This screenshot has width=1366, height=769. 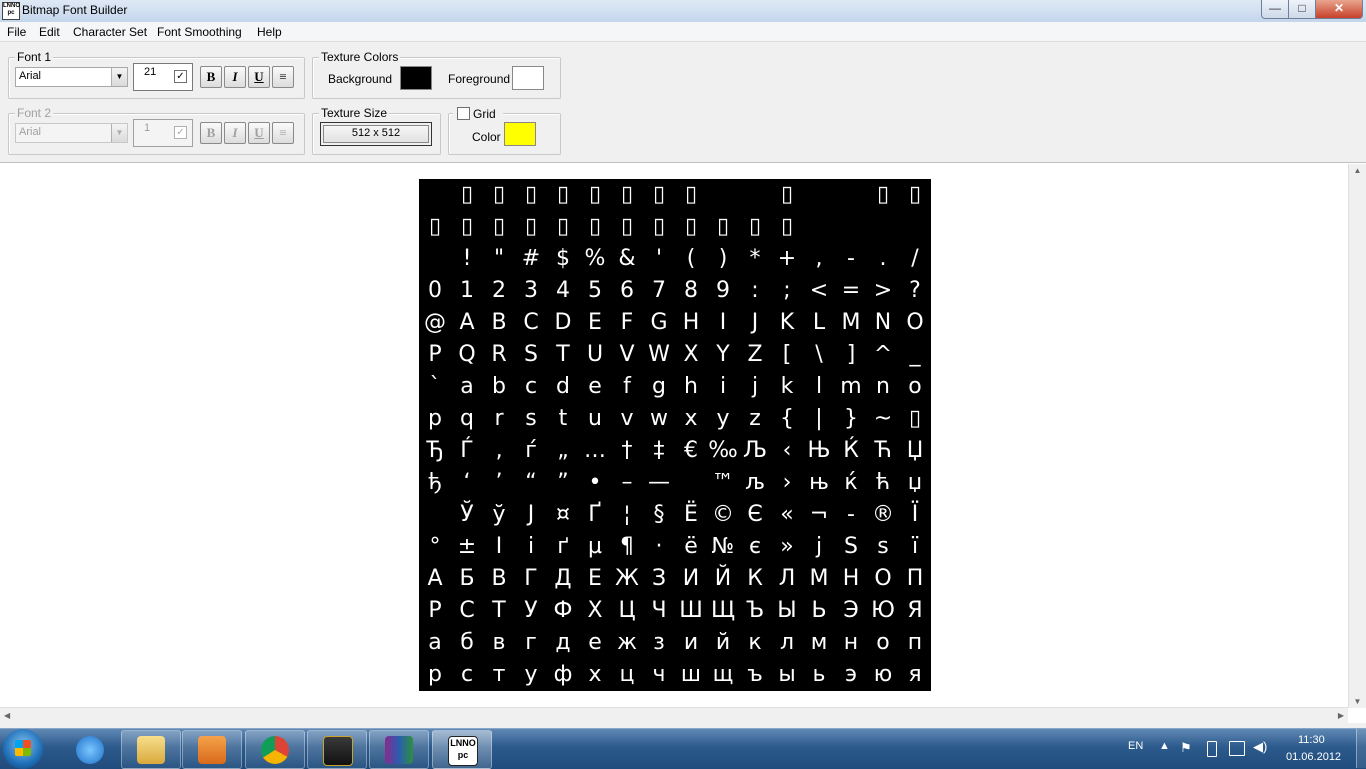 What do you see at coordinates (151, 749) in the screenshot?
I see `taskbar-explorer` at bounding box center [151, 749].